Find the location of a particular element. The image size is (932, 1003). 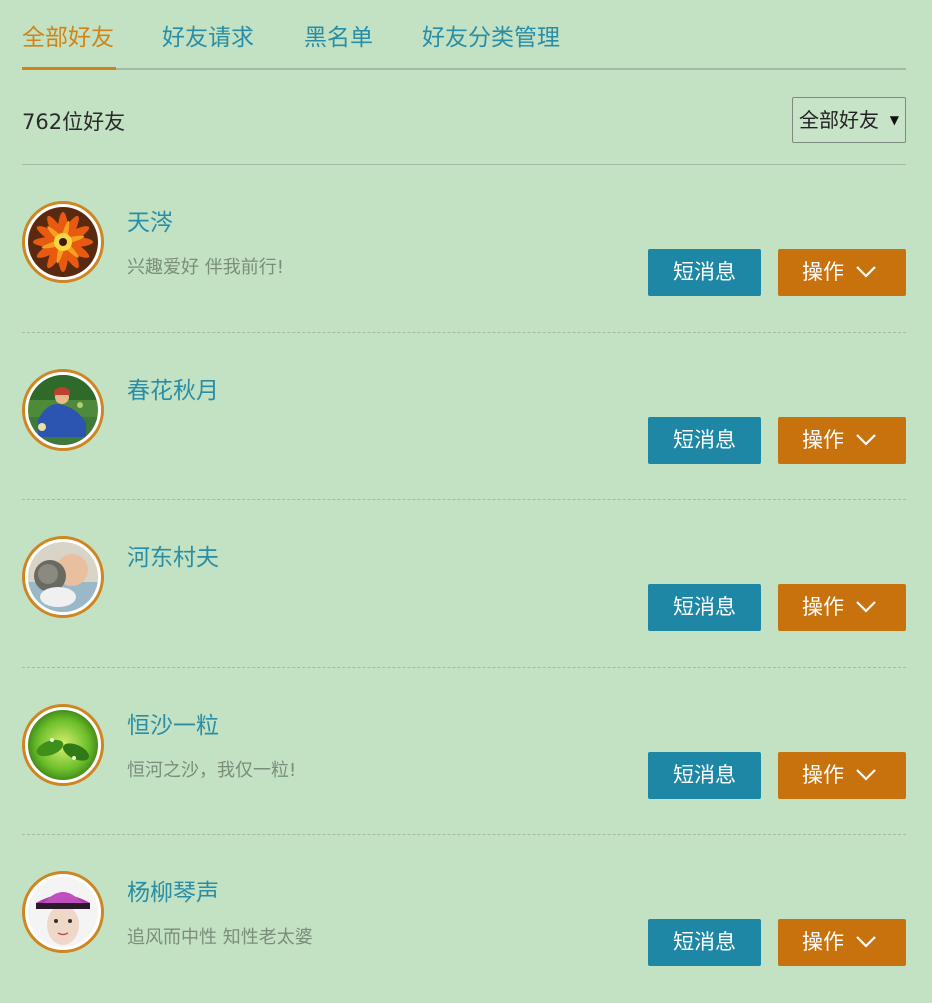

tab-category-management: 好友分类管理 is located at coordinates (491, 44).